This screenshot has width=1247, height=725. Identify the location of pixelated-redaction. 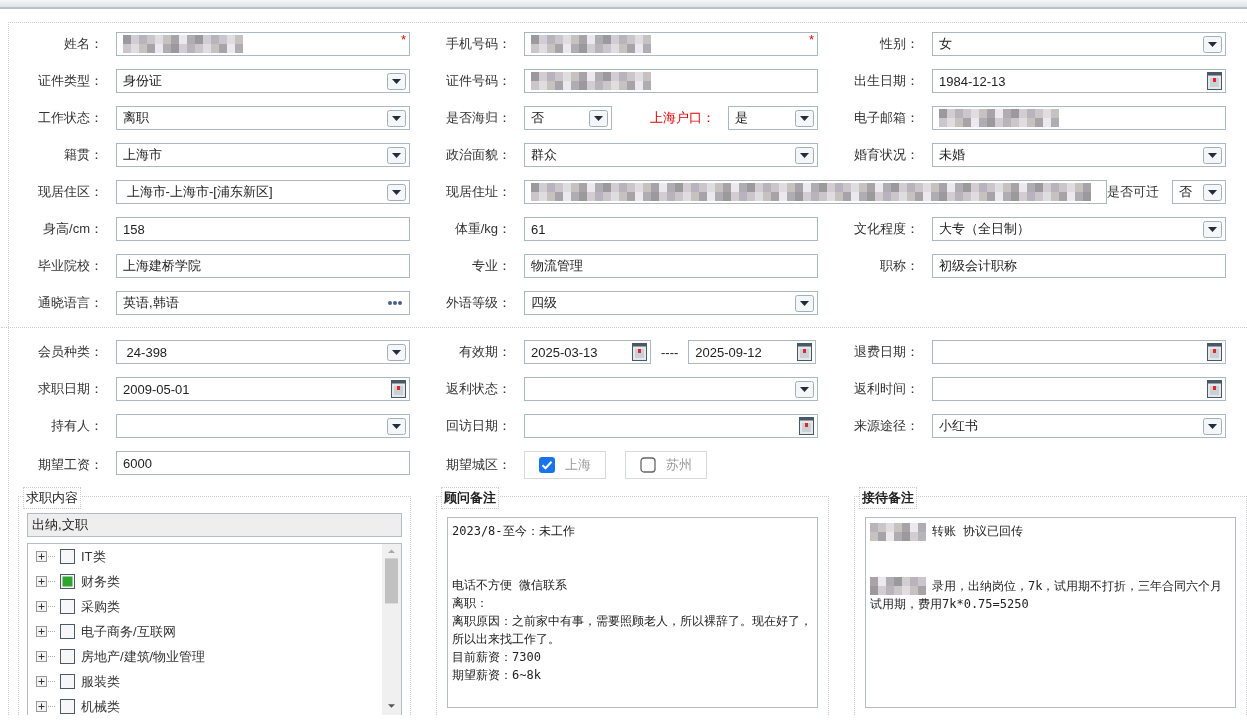
(898, 586).